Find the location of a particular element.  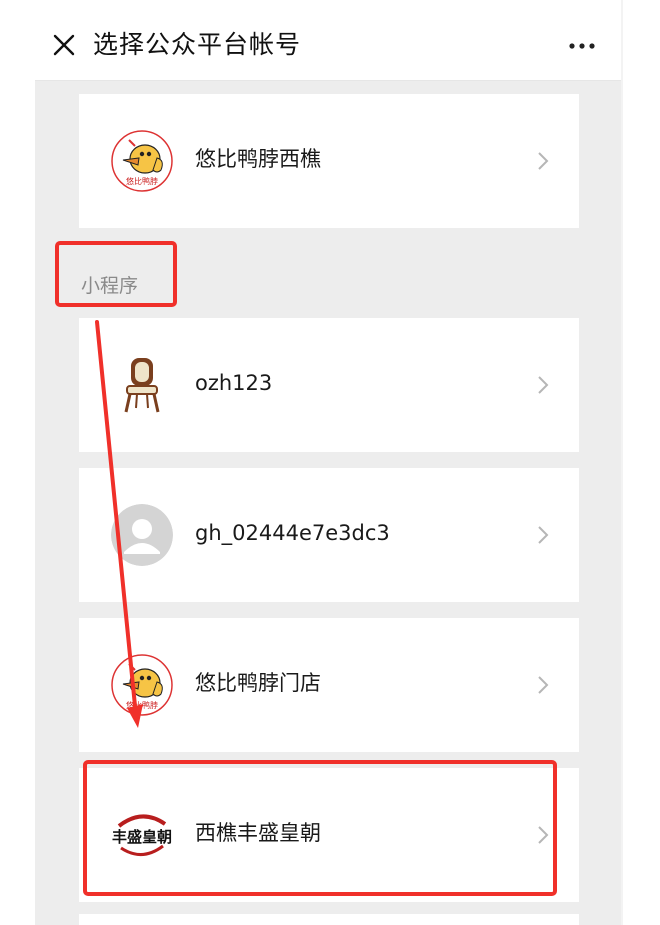

account-item-youbi-store: 悠比鸭脖 悠比鸭脖门店 is located at coordinates (329, 685).